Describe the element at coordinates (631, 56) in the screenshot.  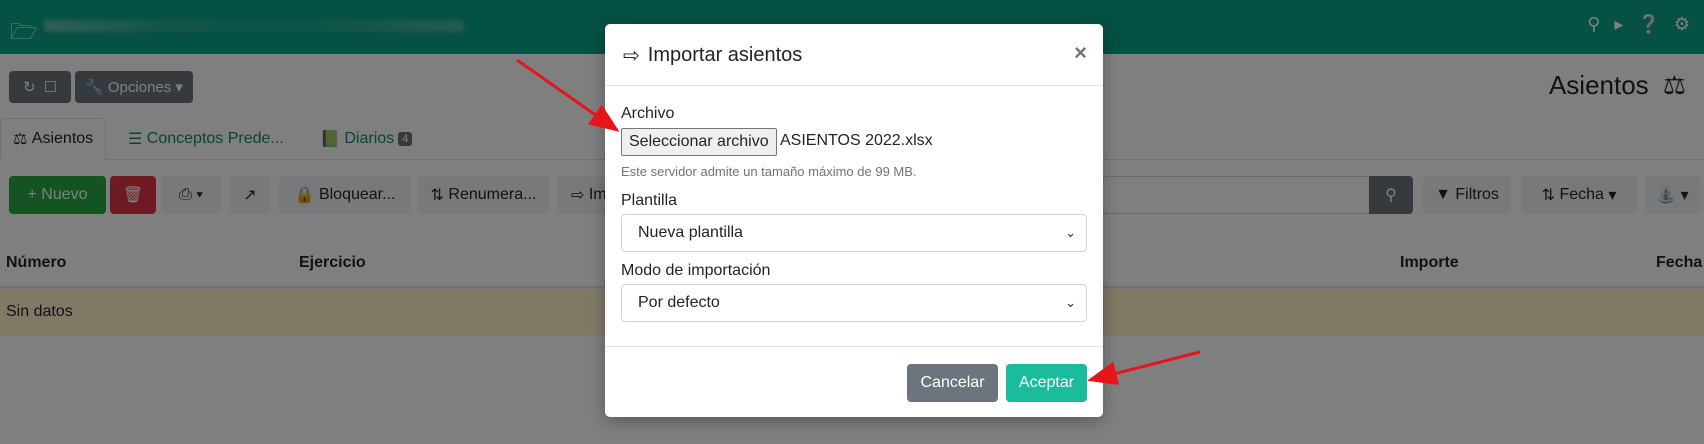
I see `sign-in-icon: ⇨` at that location.